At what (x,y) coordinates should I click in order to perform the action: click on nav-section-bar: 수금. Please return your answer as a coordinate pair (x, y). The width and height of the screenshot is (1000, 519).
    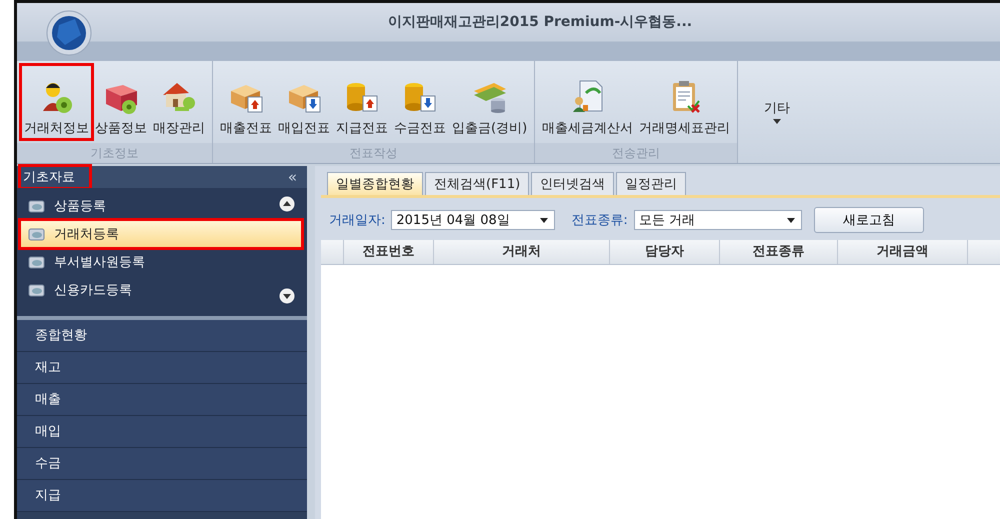
    Looking at the image, I should click on (162, 464).